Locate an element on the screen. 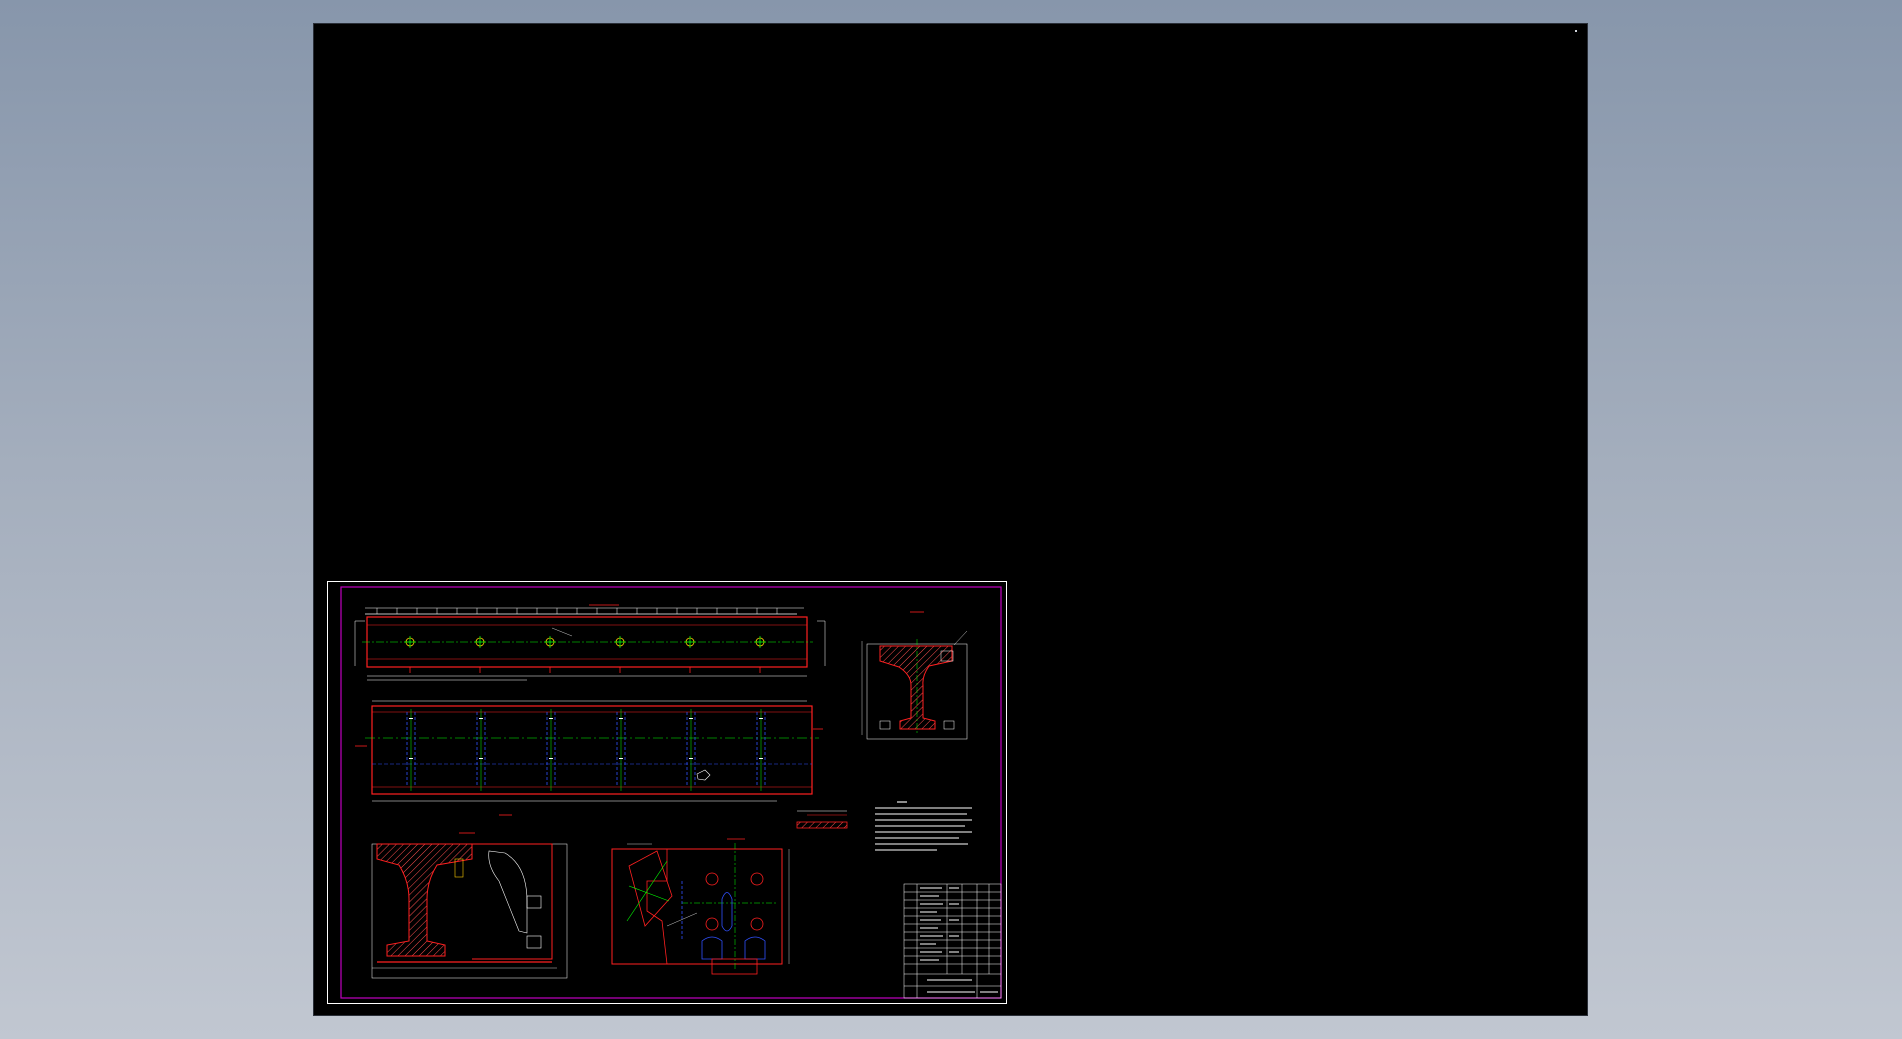 The height and width of the screenshot is (1039, 1902). drawing-svg is located at coordinates (667, 792).